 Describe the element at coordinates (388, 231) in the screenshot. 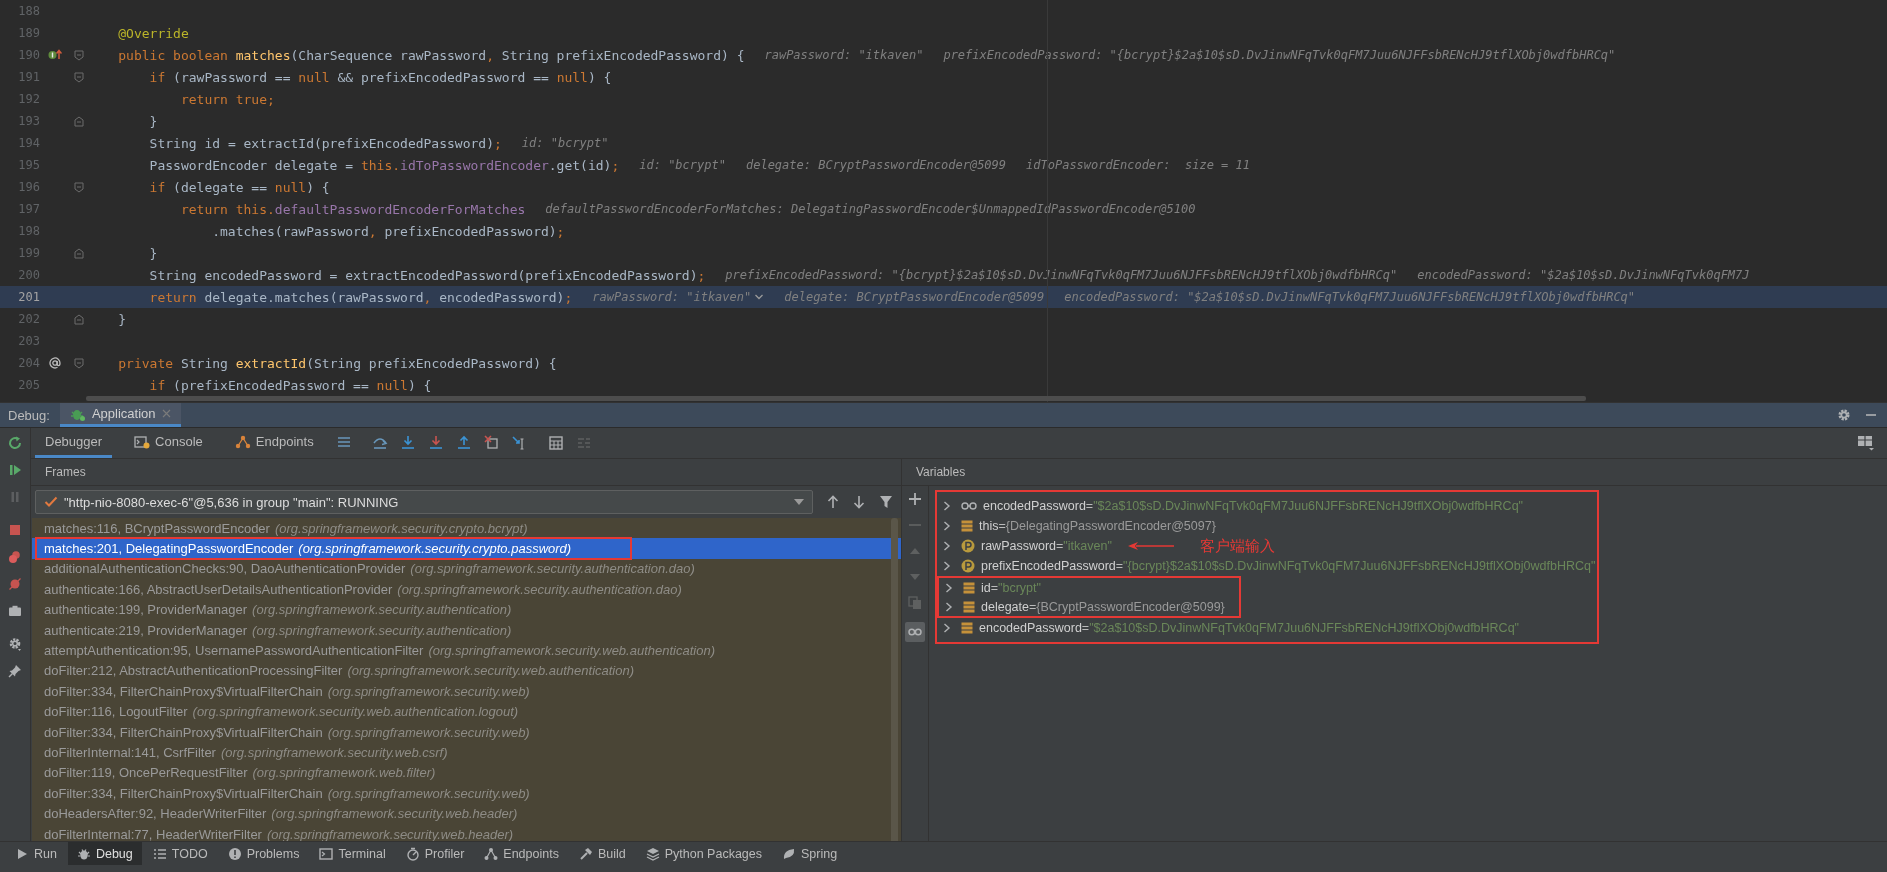

I see `code-line: .matches(rawPassword, prefixEncodedPassword);` at that location.